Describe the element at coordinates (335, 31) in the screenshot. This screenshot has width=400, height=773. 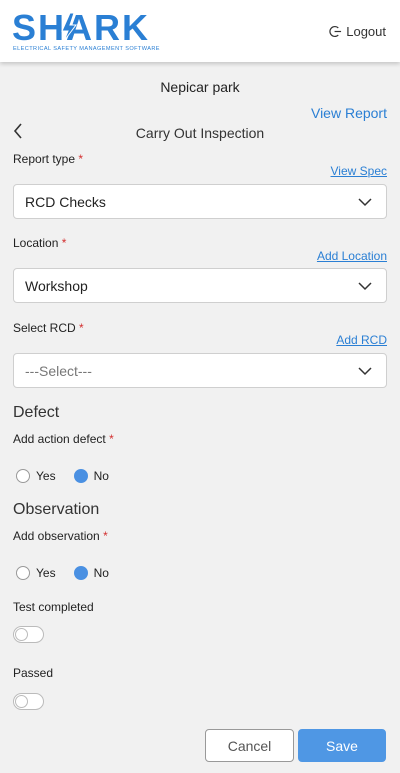
I see `logout-icon` at that location.